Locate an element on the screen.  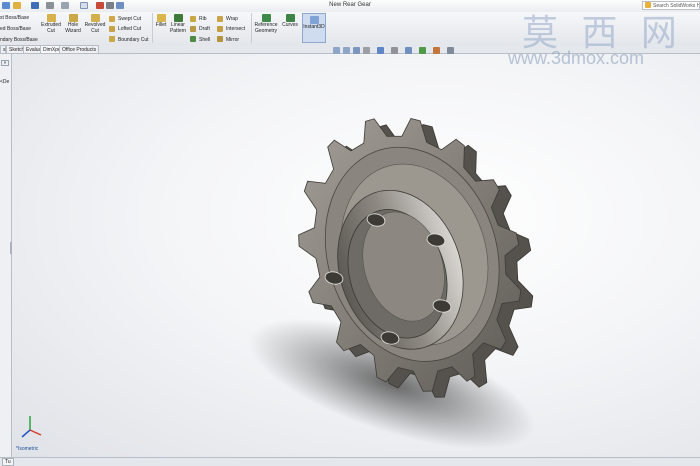
feature-tree-item: <De is located at coordinates (4, 82).